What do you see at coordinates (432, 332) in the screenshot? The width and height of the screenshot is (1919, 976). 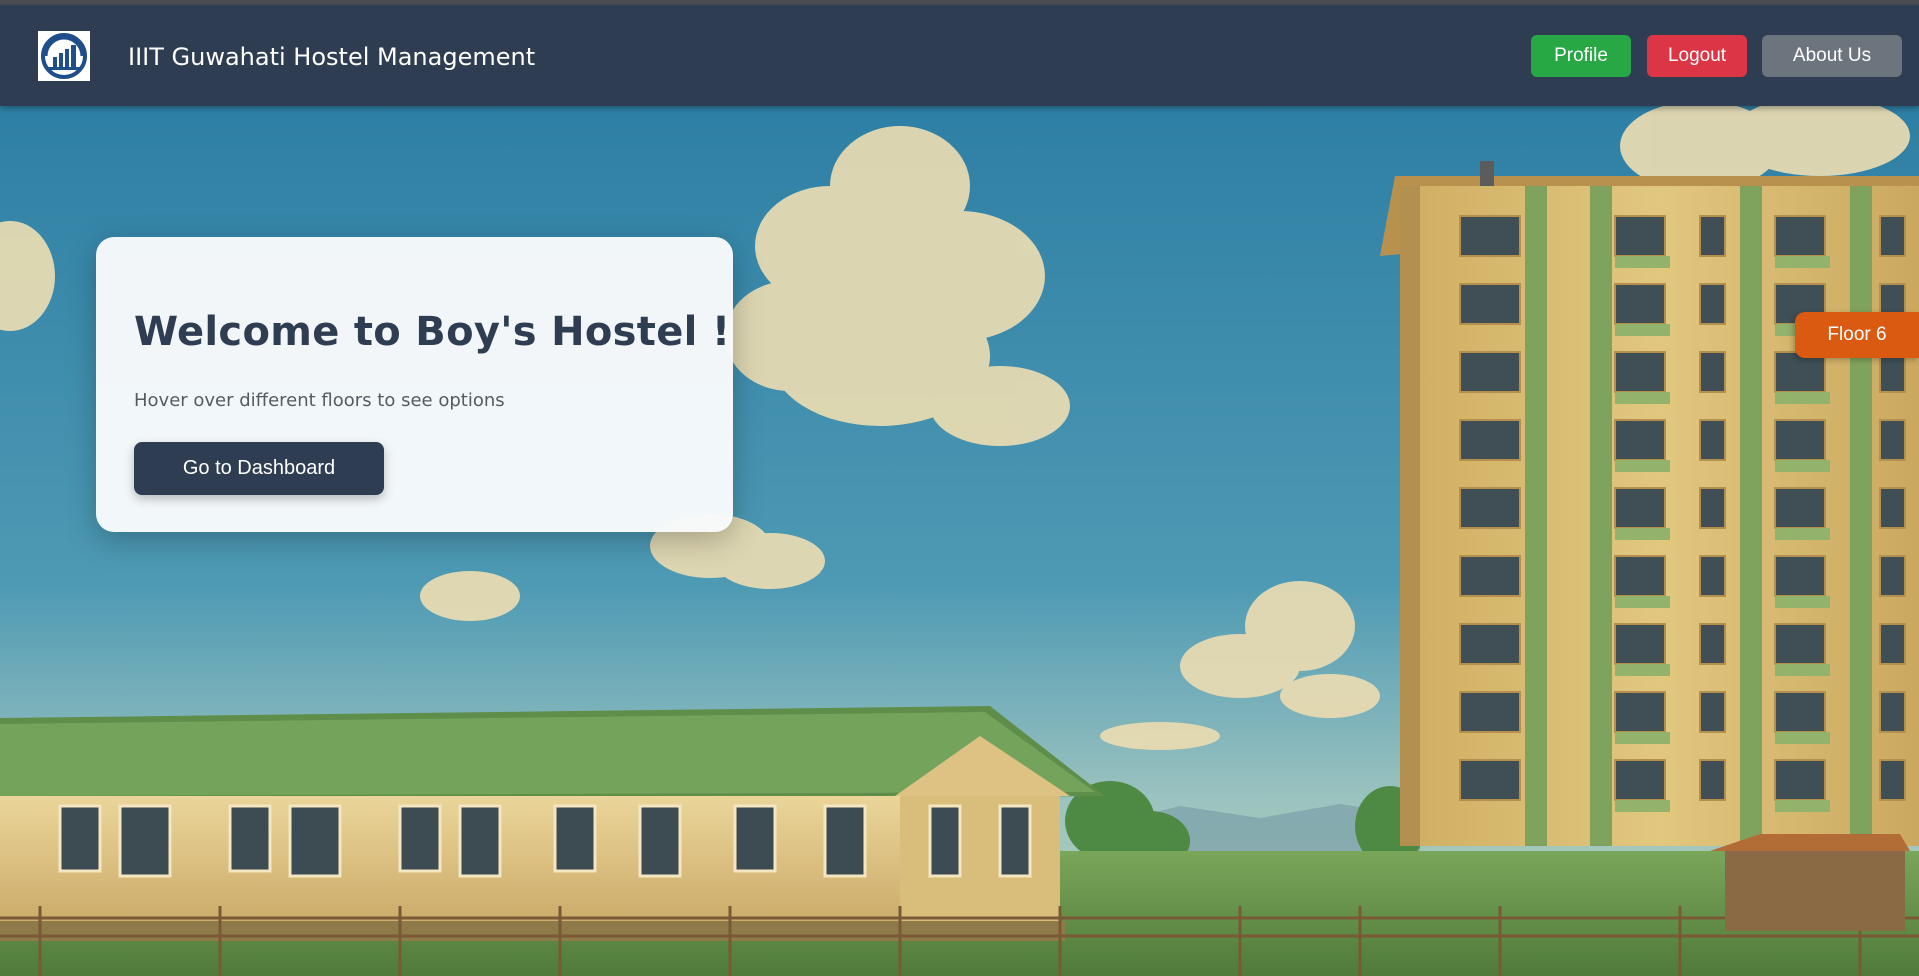 I see `welcome-title: Welcome to Boy's Hostel !` at bounding box center [432, 332].